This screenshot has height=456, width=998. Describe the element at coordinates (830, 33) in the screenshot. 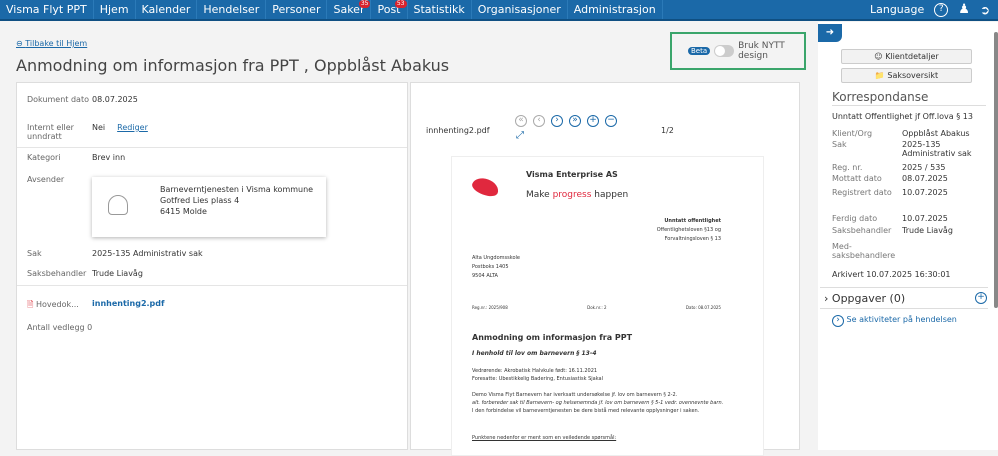

I see `collapse-sidebar-button: ➜` at that location.